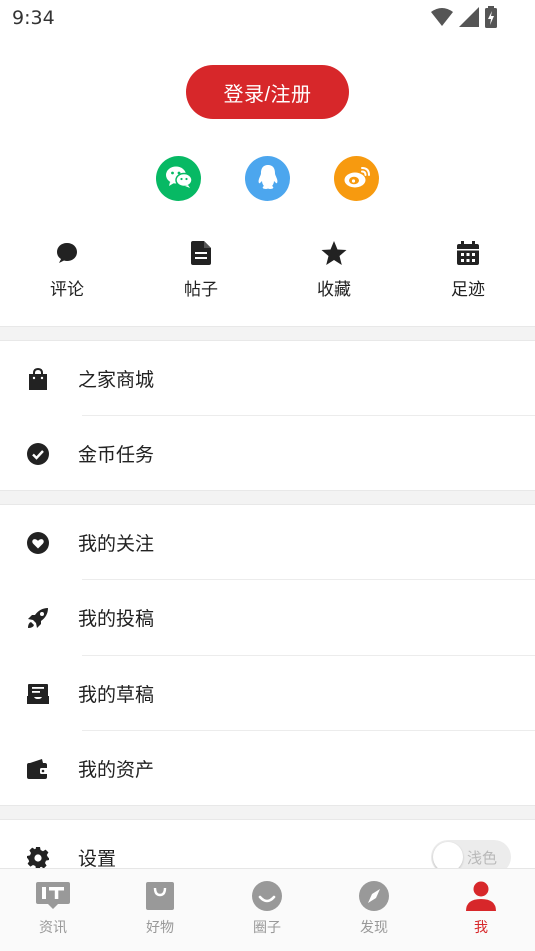  I want to click on theme-toggle-label: 浅色, so click(482, 858).